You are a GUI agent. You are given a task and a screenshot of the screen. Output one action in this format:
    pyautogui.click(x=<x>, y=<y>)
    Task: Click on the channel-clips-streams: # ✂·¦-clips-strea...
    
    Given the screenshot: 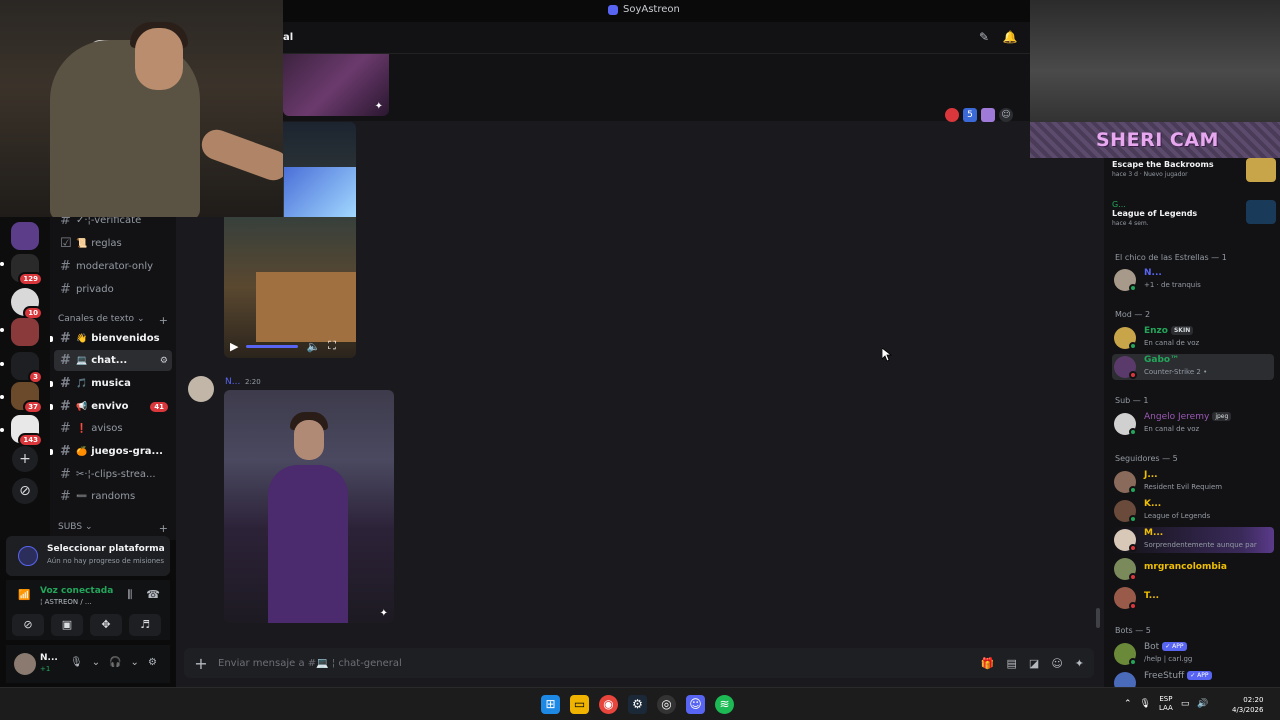 What is the action you would take?
    pyautogui.click(x=113, y=474)
    